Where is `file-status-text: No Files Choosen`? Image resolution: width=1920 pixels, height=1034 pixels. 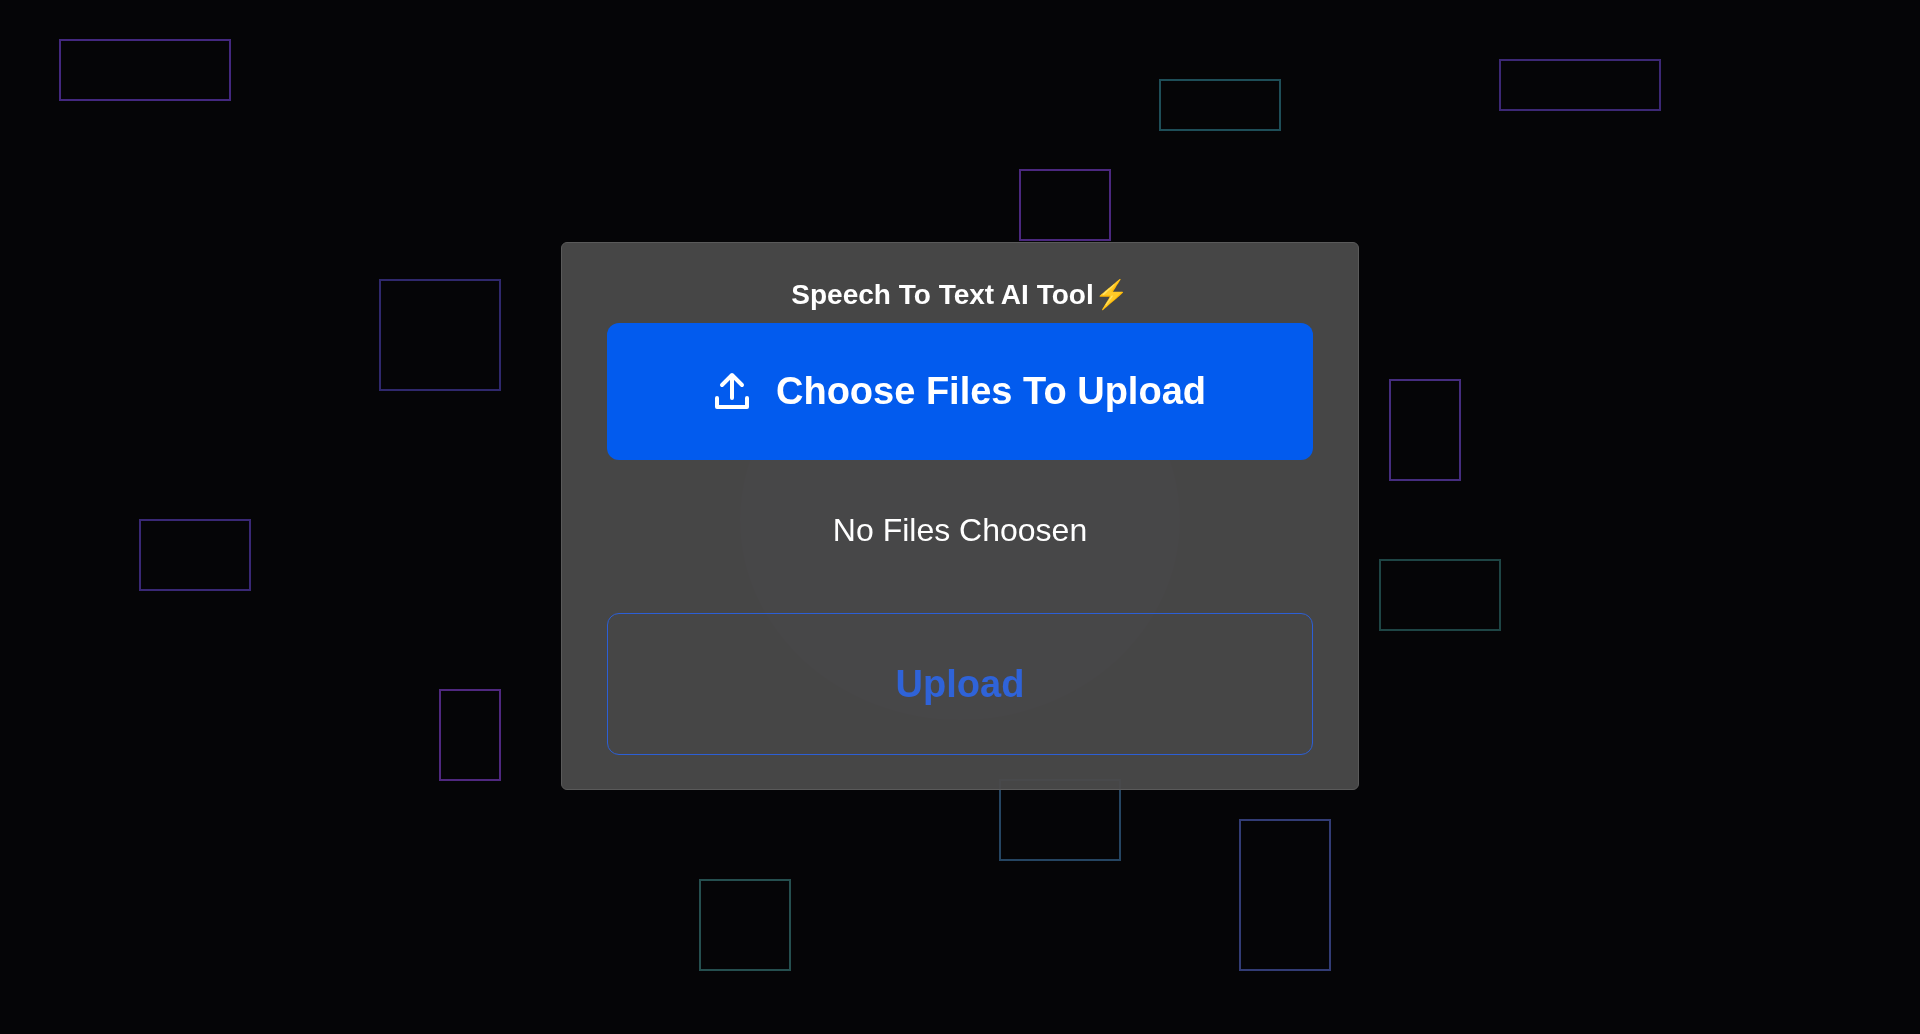
file-status-text: No Files Choosen is located at coordinates (960, 530).